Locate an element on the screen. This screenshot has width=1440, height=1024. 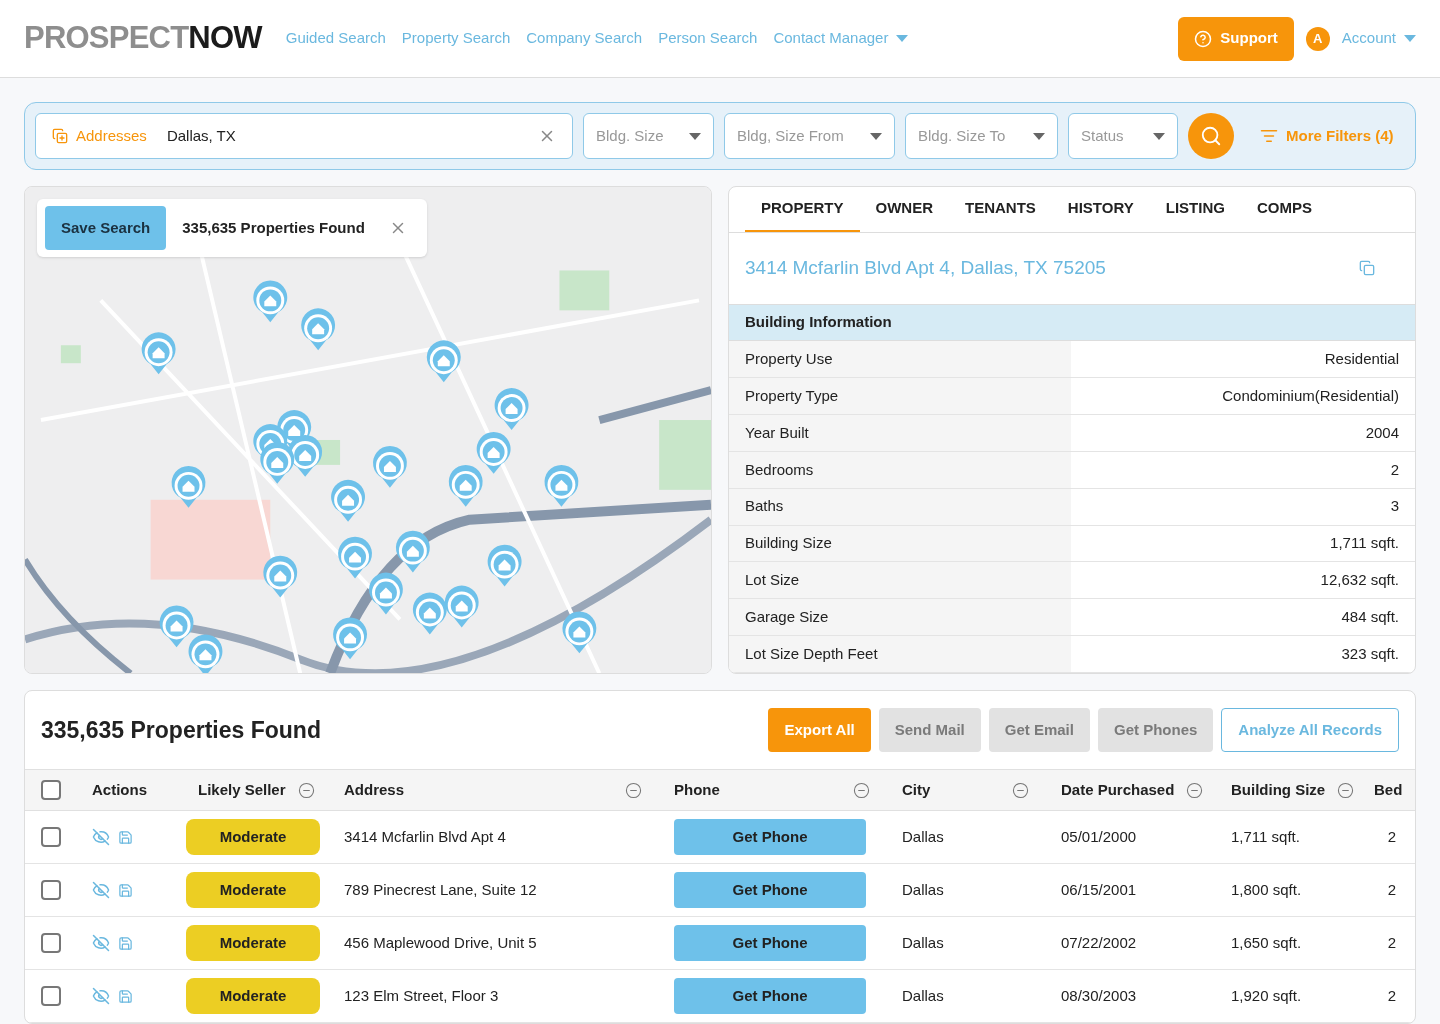
add-icon is located at coordinates (60, 136).